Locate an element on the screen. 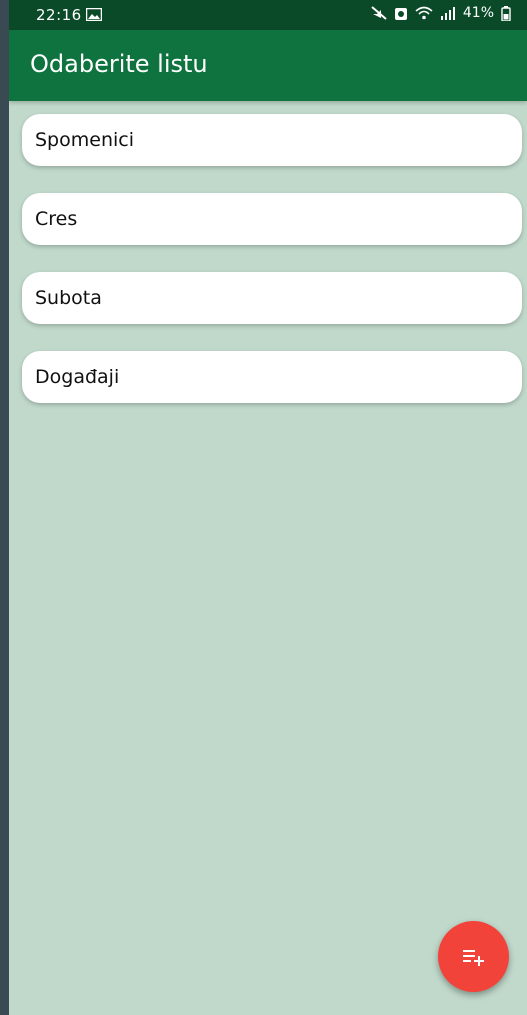  mute-icon is located at coordinates (379, 13).